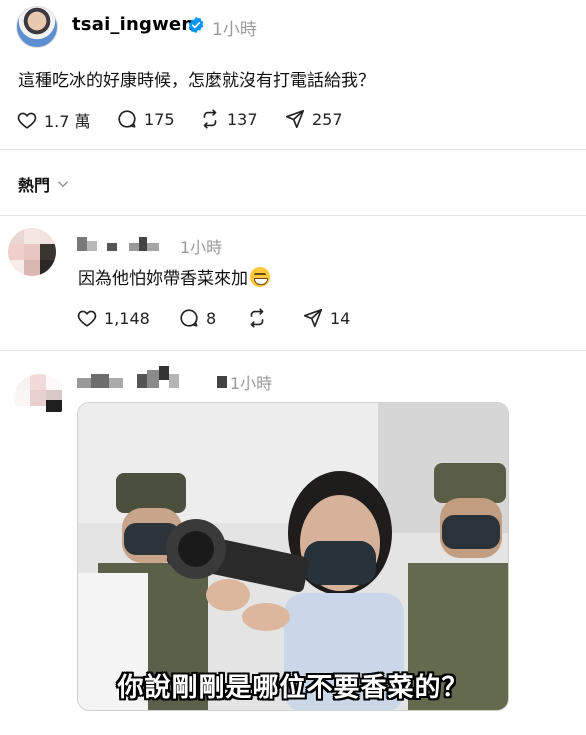 The height and width of the screenshot is (735, 586). I want to click on like-count: 1,148, so click(127, 318).